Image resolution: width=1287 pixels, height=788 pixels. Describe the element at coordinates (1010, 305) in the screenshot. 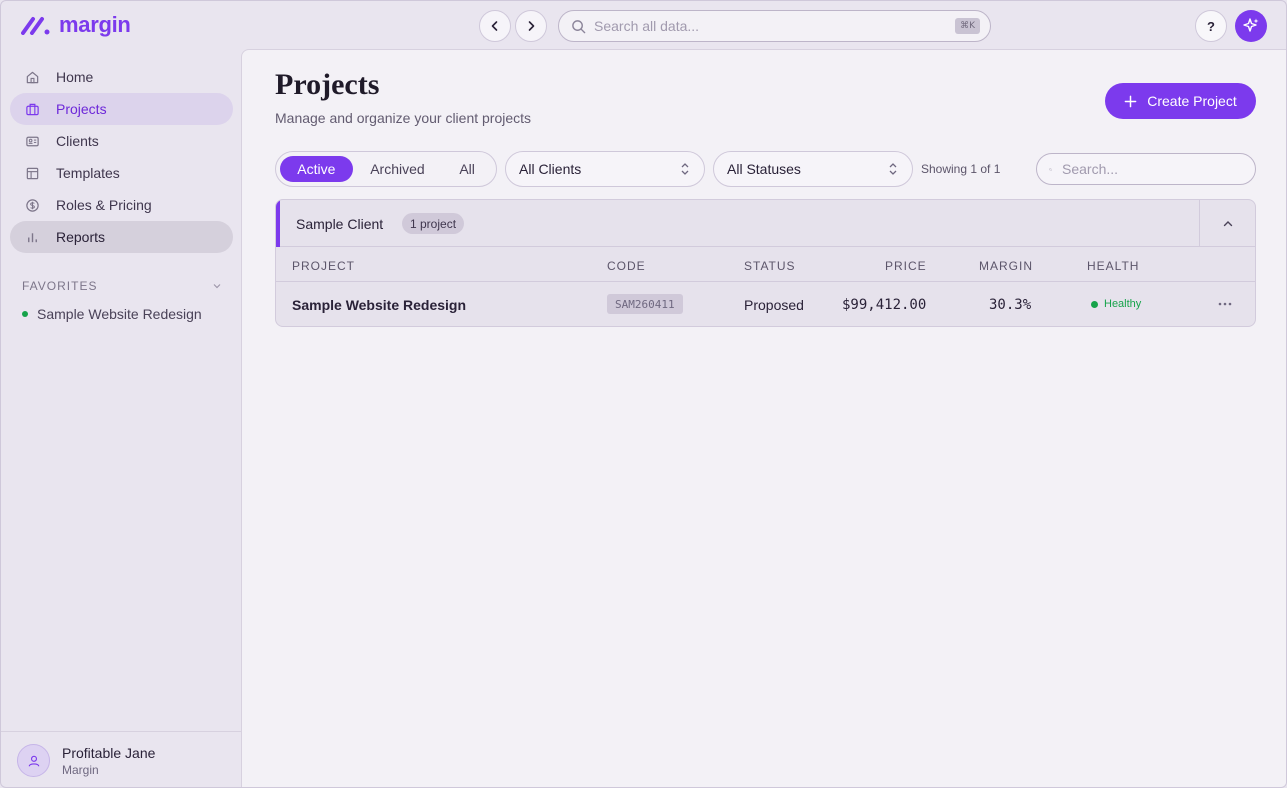

I see `project-margin: 30.3%` at that location.